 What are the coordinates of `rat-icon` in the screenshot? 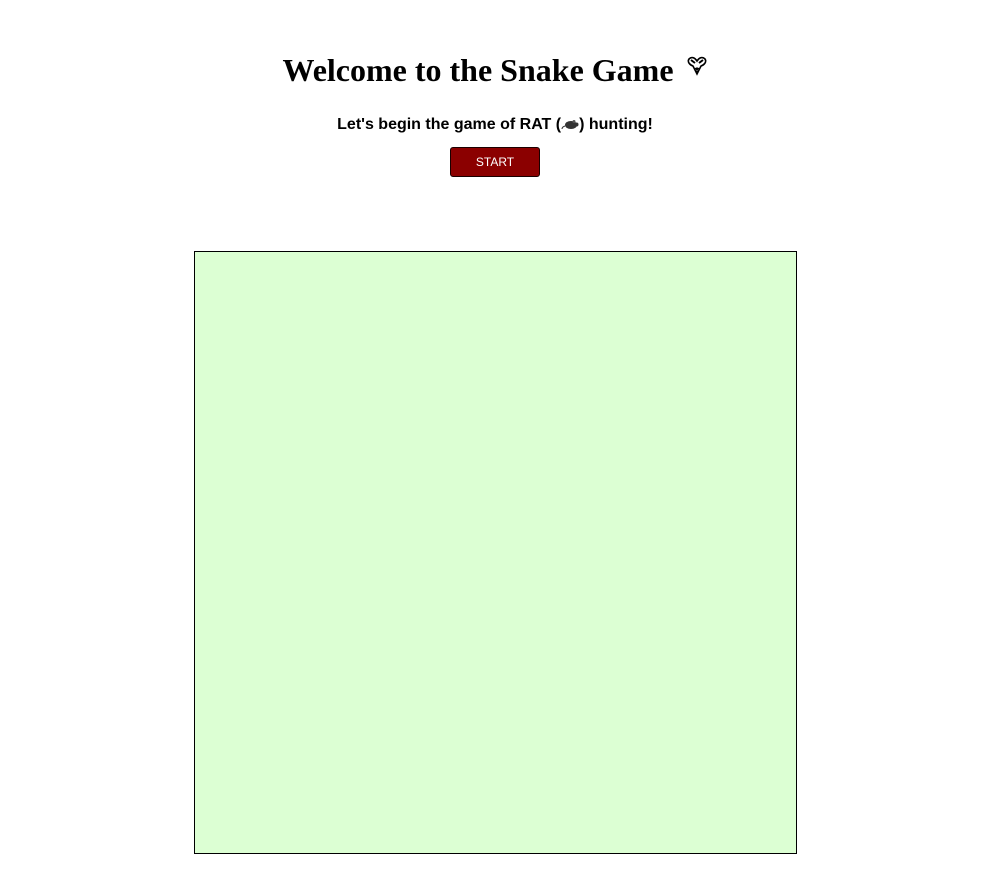 It's located at (570, 123).